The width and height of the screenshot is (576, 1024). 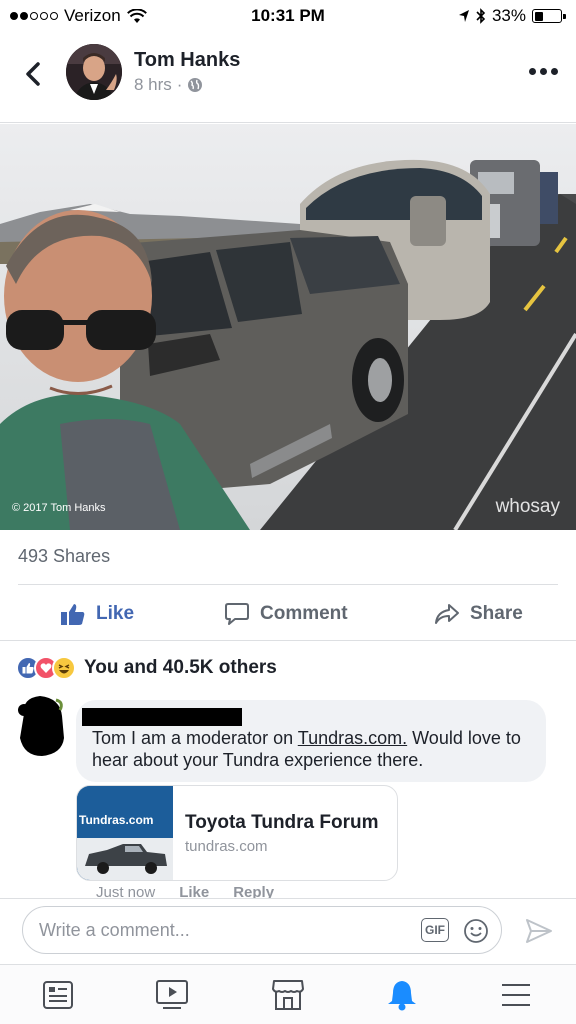 I want to click on globe-icon, so click(x=195, y=85).